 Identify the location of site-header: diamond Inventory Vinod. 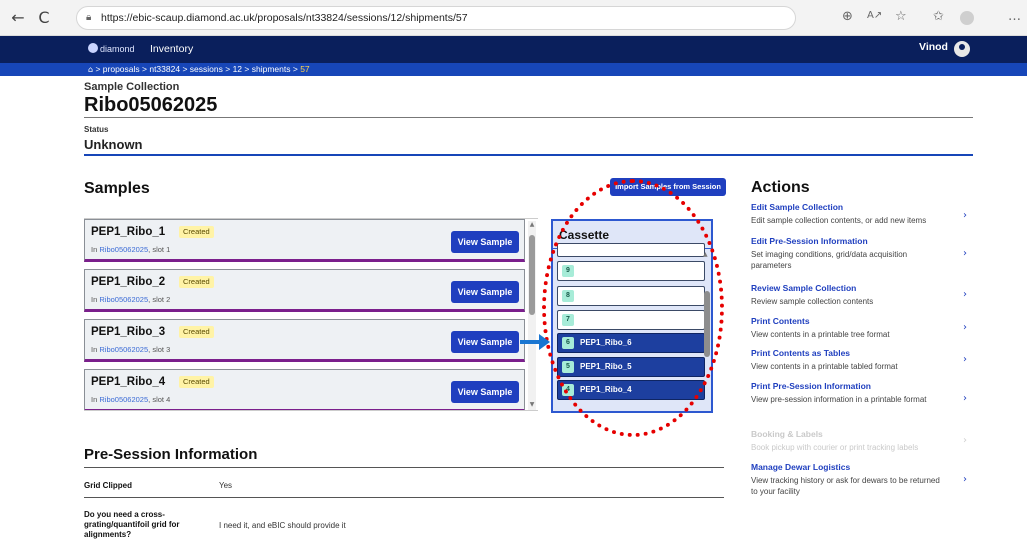
(513, 49).